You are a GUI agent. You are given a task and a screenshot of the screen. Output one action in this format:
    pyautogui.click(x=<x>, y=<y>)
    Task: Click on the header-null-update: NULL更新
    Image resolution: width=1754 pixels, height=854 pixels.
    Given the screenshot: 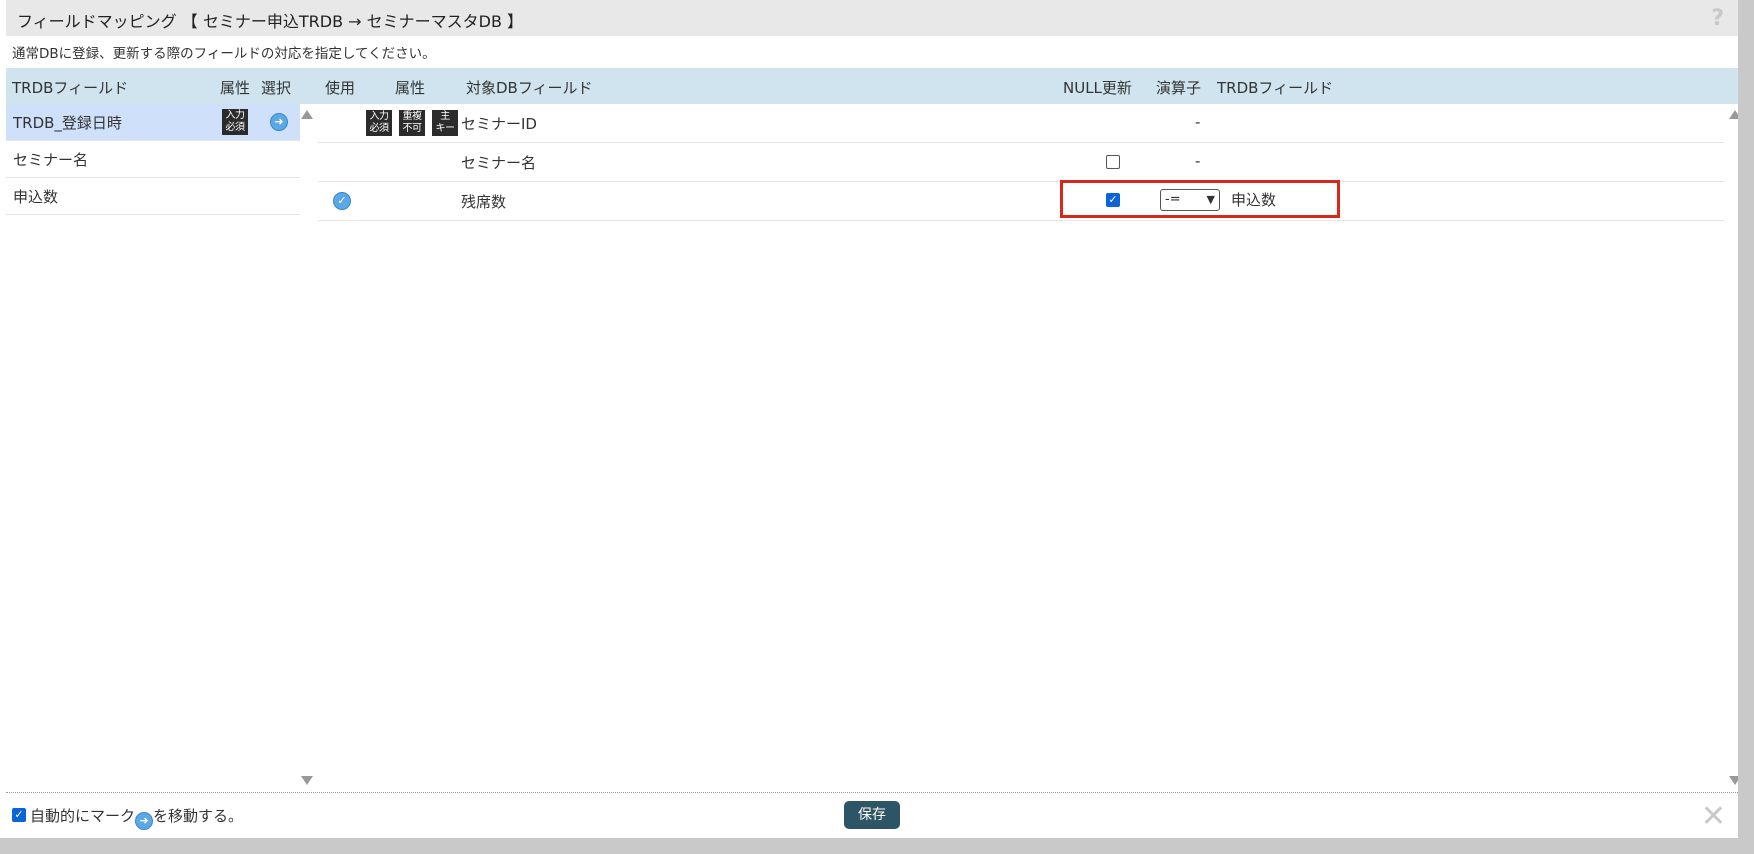 What is the action you would take?
    pyautogui.click(x=1097, y=88)
    